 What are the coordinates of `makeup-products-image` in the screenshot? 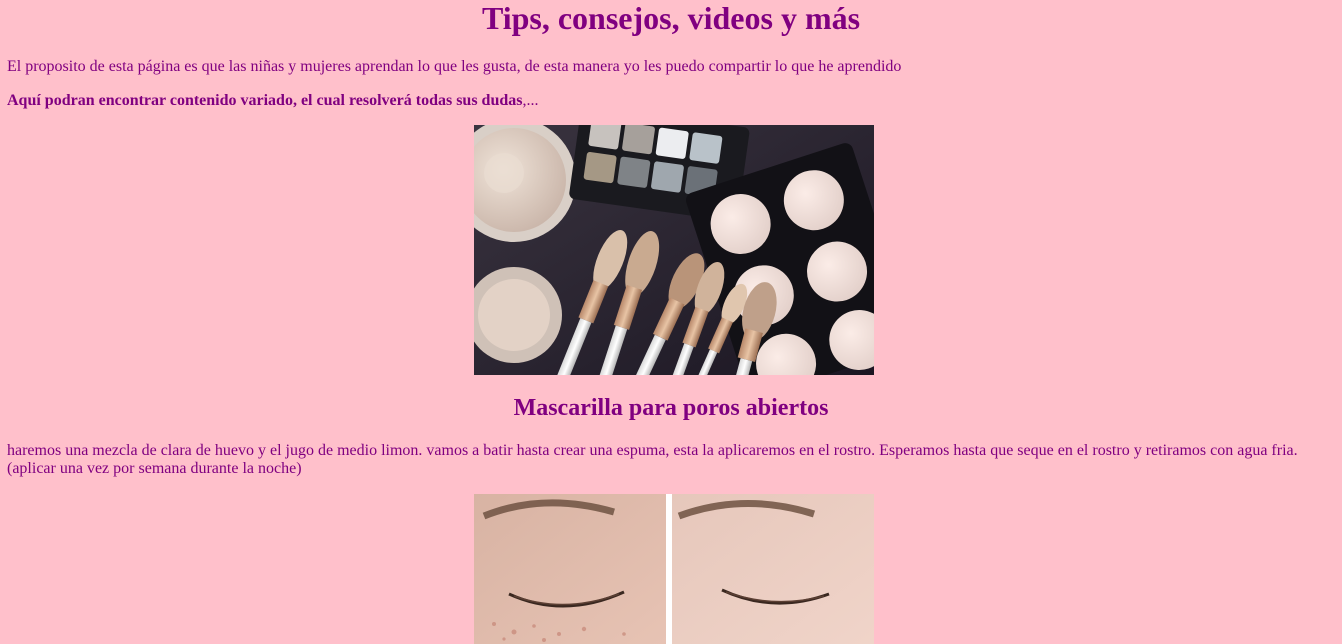 It's located at (674, 250).